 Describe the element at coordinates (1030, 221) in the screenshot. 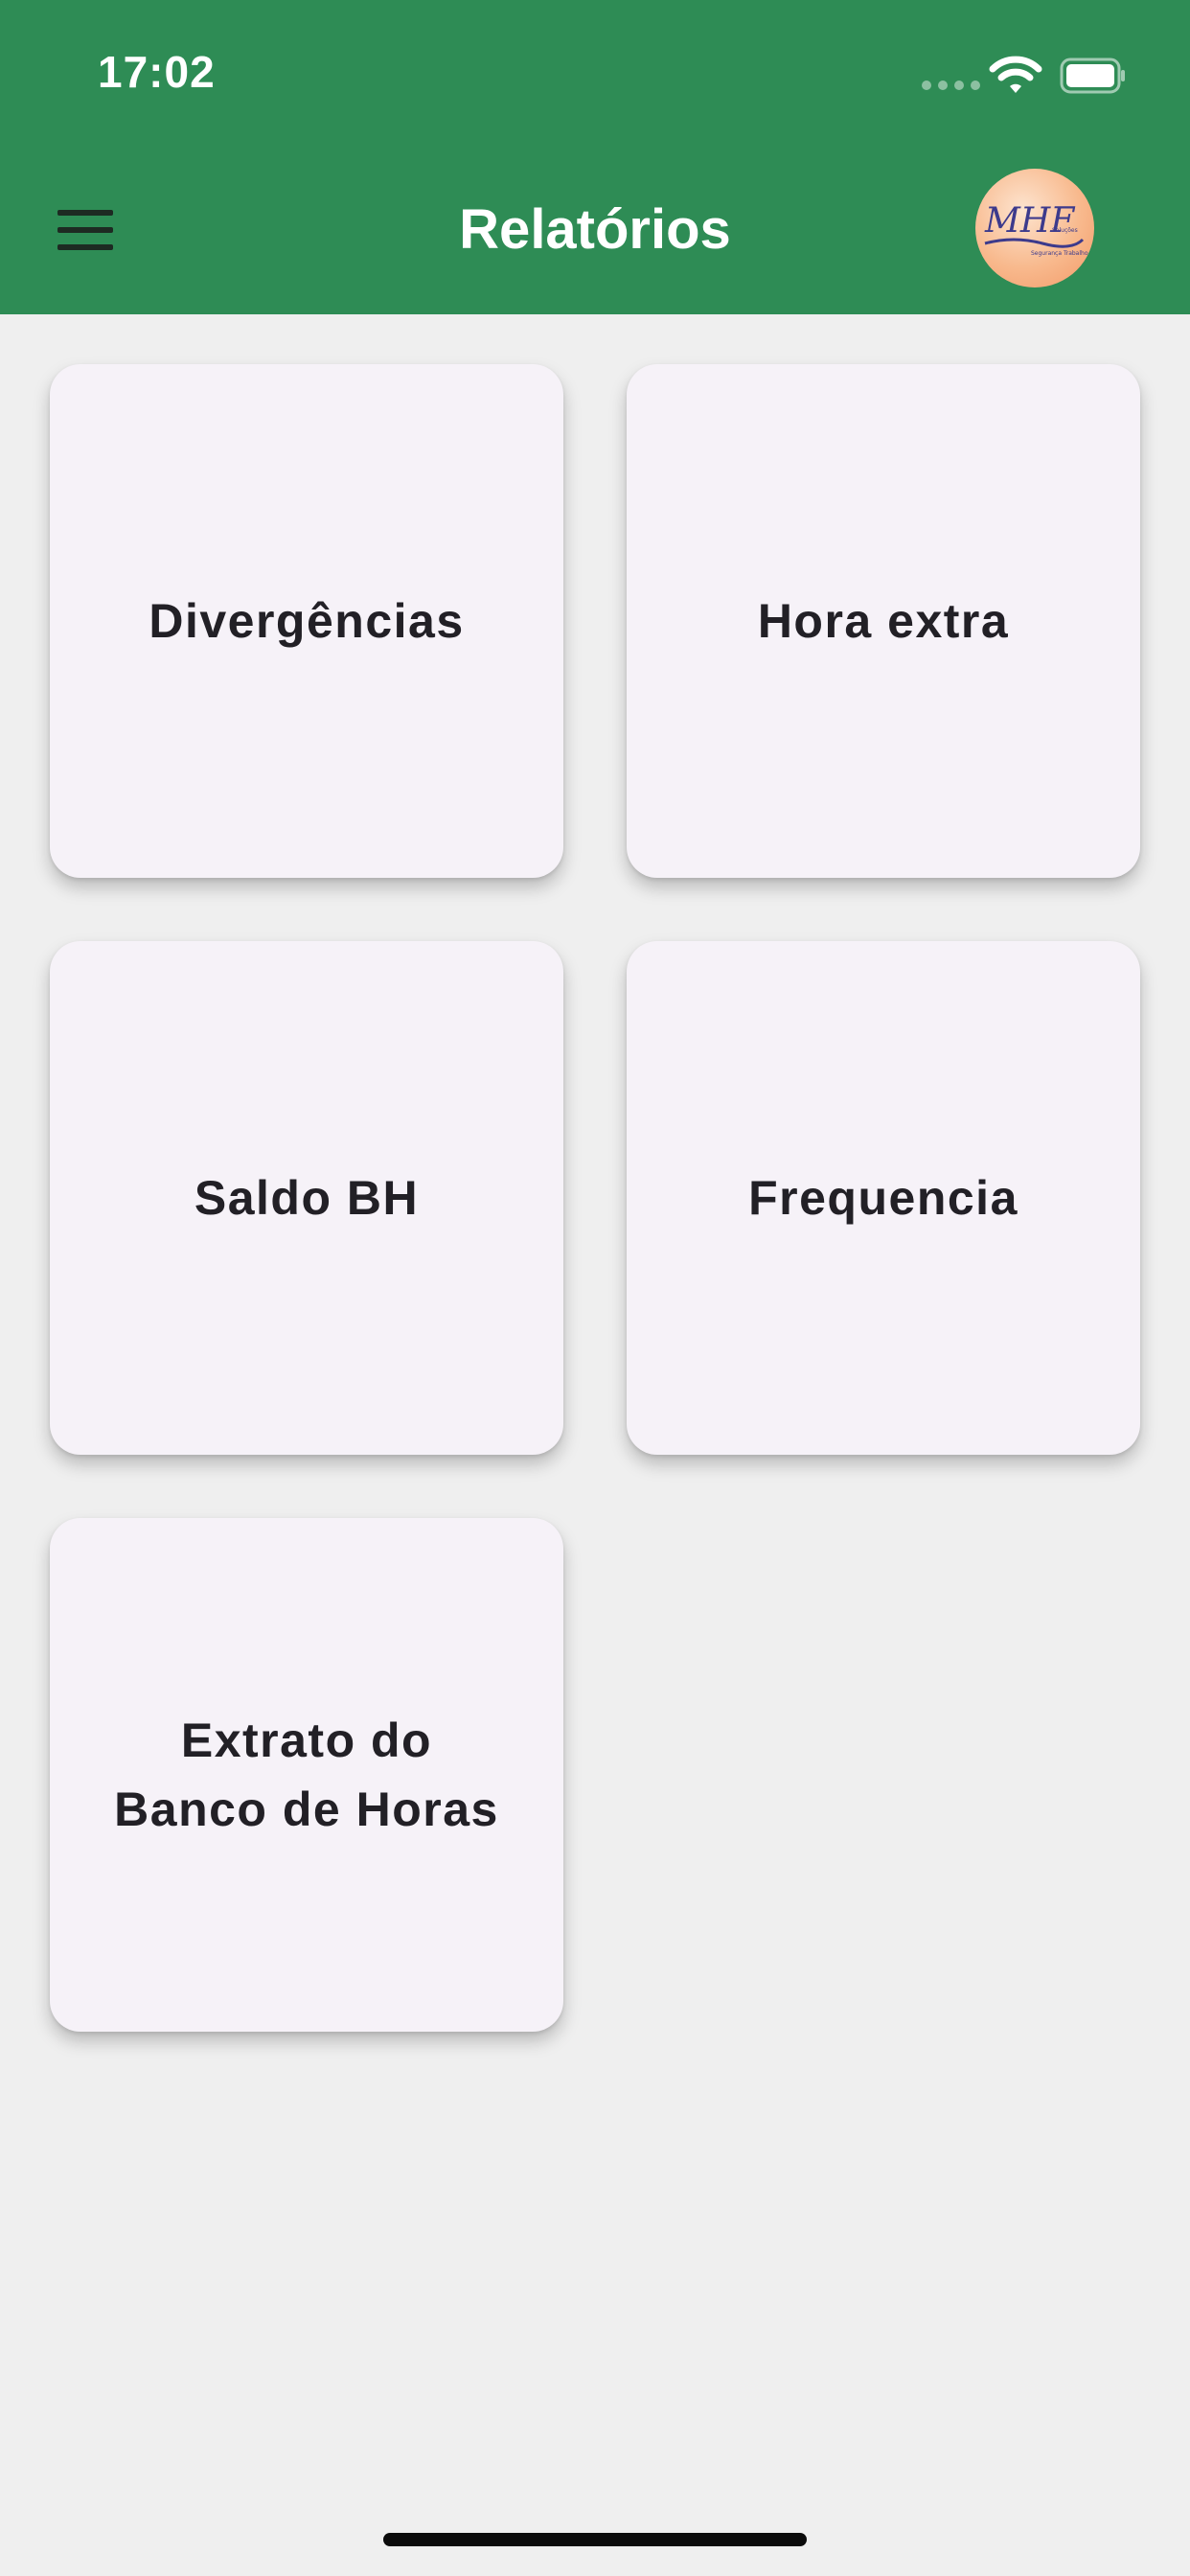

I see `svg-text: MHF` at that location.